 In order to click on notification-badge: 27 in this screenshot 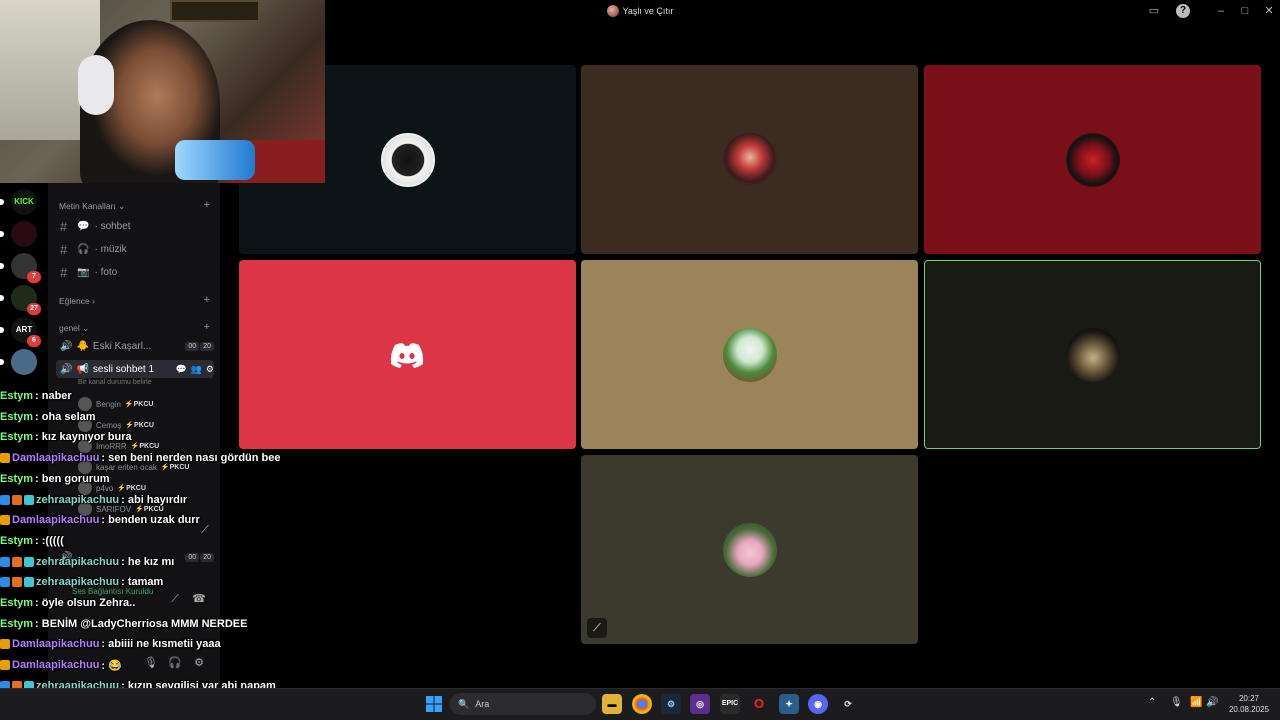, I will do `click(34, 309)`.